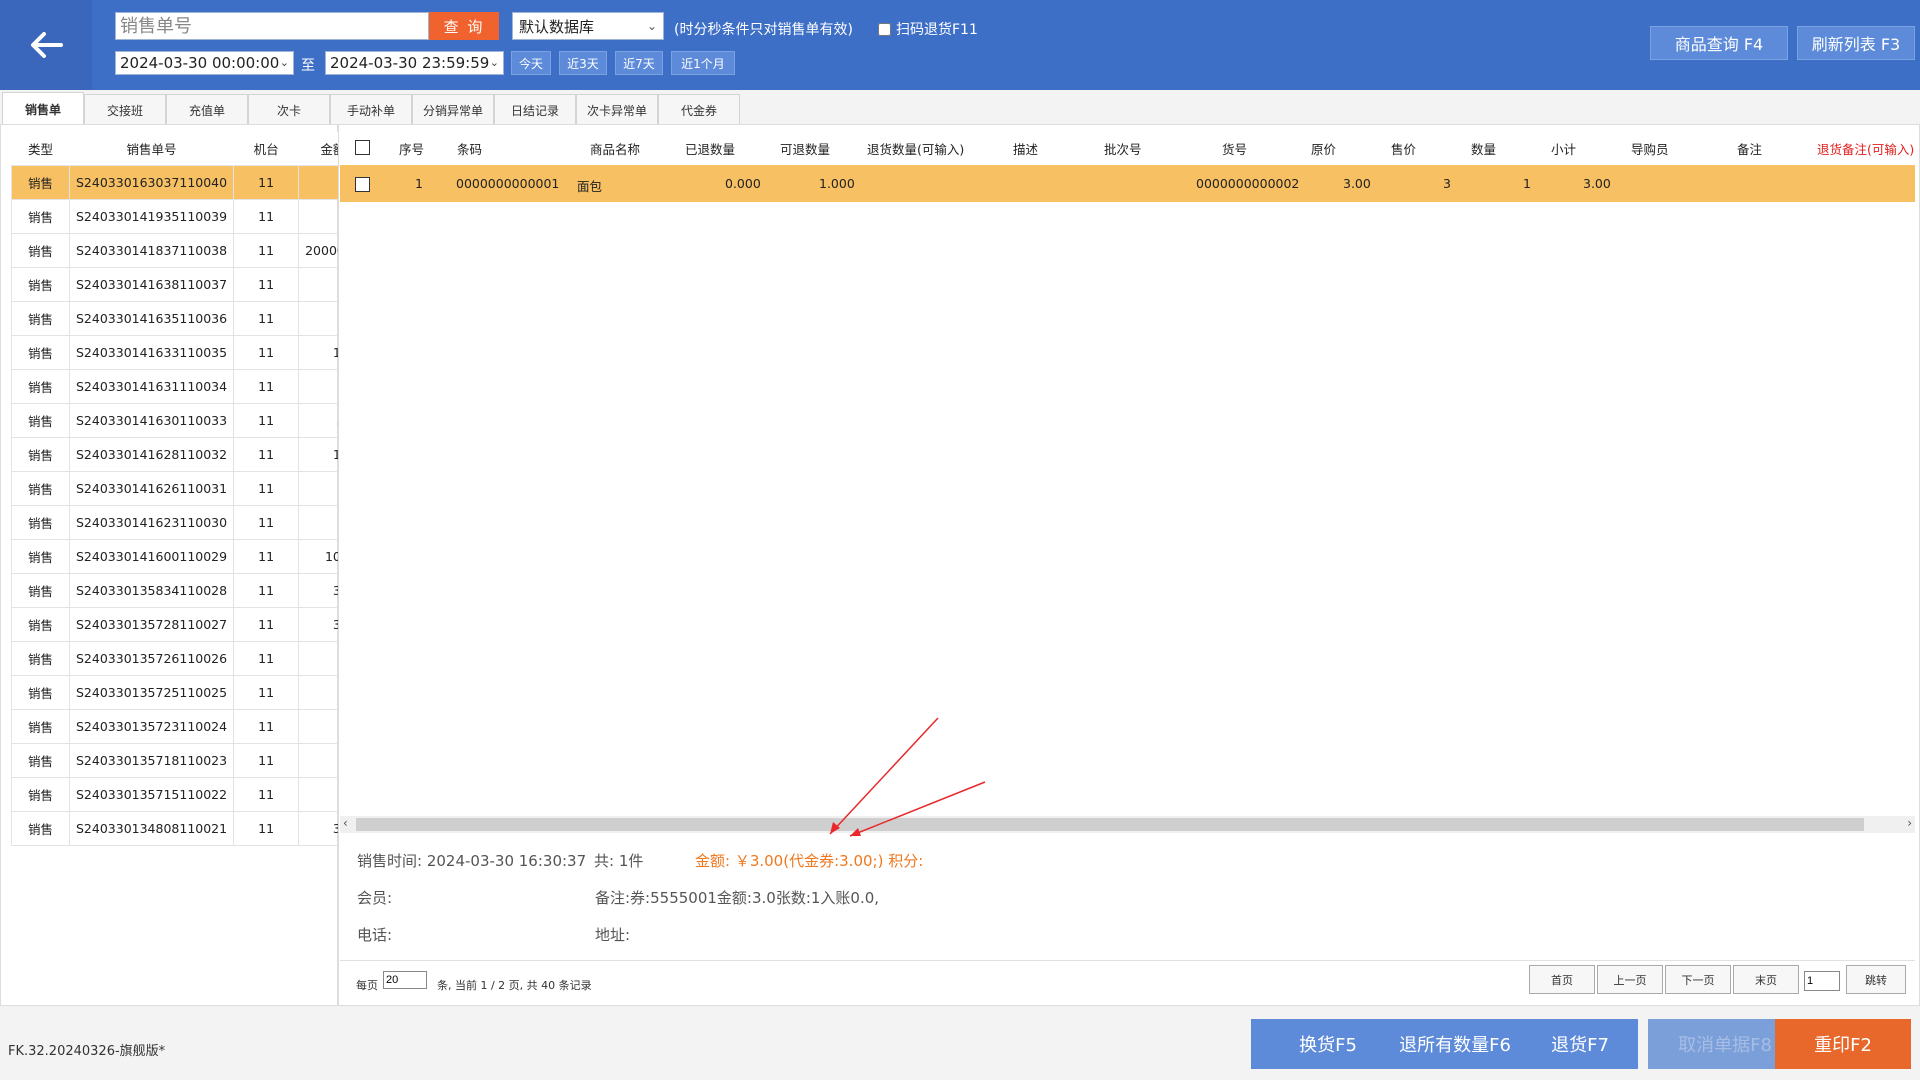 The height and width of the screenshot is (1080, 1920). Describe the element at coordinates (151, 556) in the screenshot. I see `cell-sale-no: S240330141600110029` at that location.